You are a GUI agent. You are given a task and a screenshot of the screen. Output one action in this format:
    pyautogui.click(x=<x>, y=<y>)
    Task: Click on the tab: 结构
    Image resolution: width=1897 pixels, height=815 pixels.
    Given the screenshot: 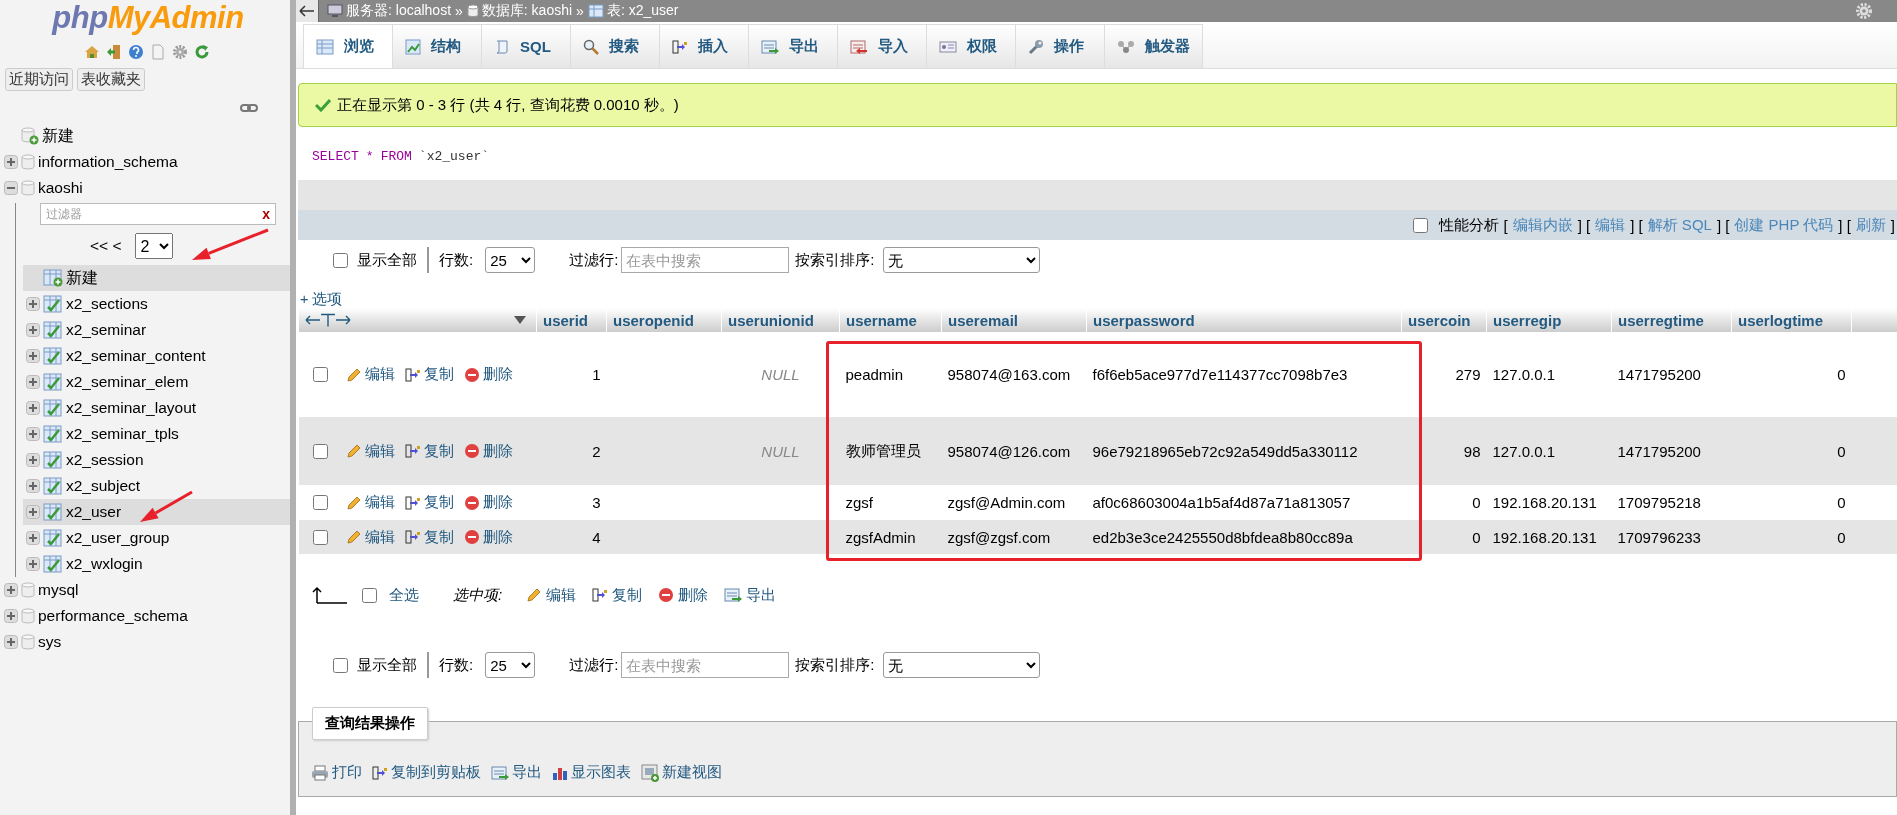 What is the action you would take?
    pyautogui.click(x=437, y=46)
    